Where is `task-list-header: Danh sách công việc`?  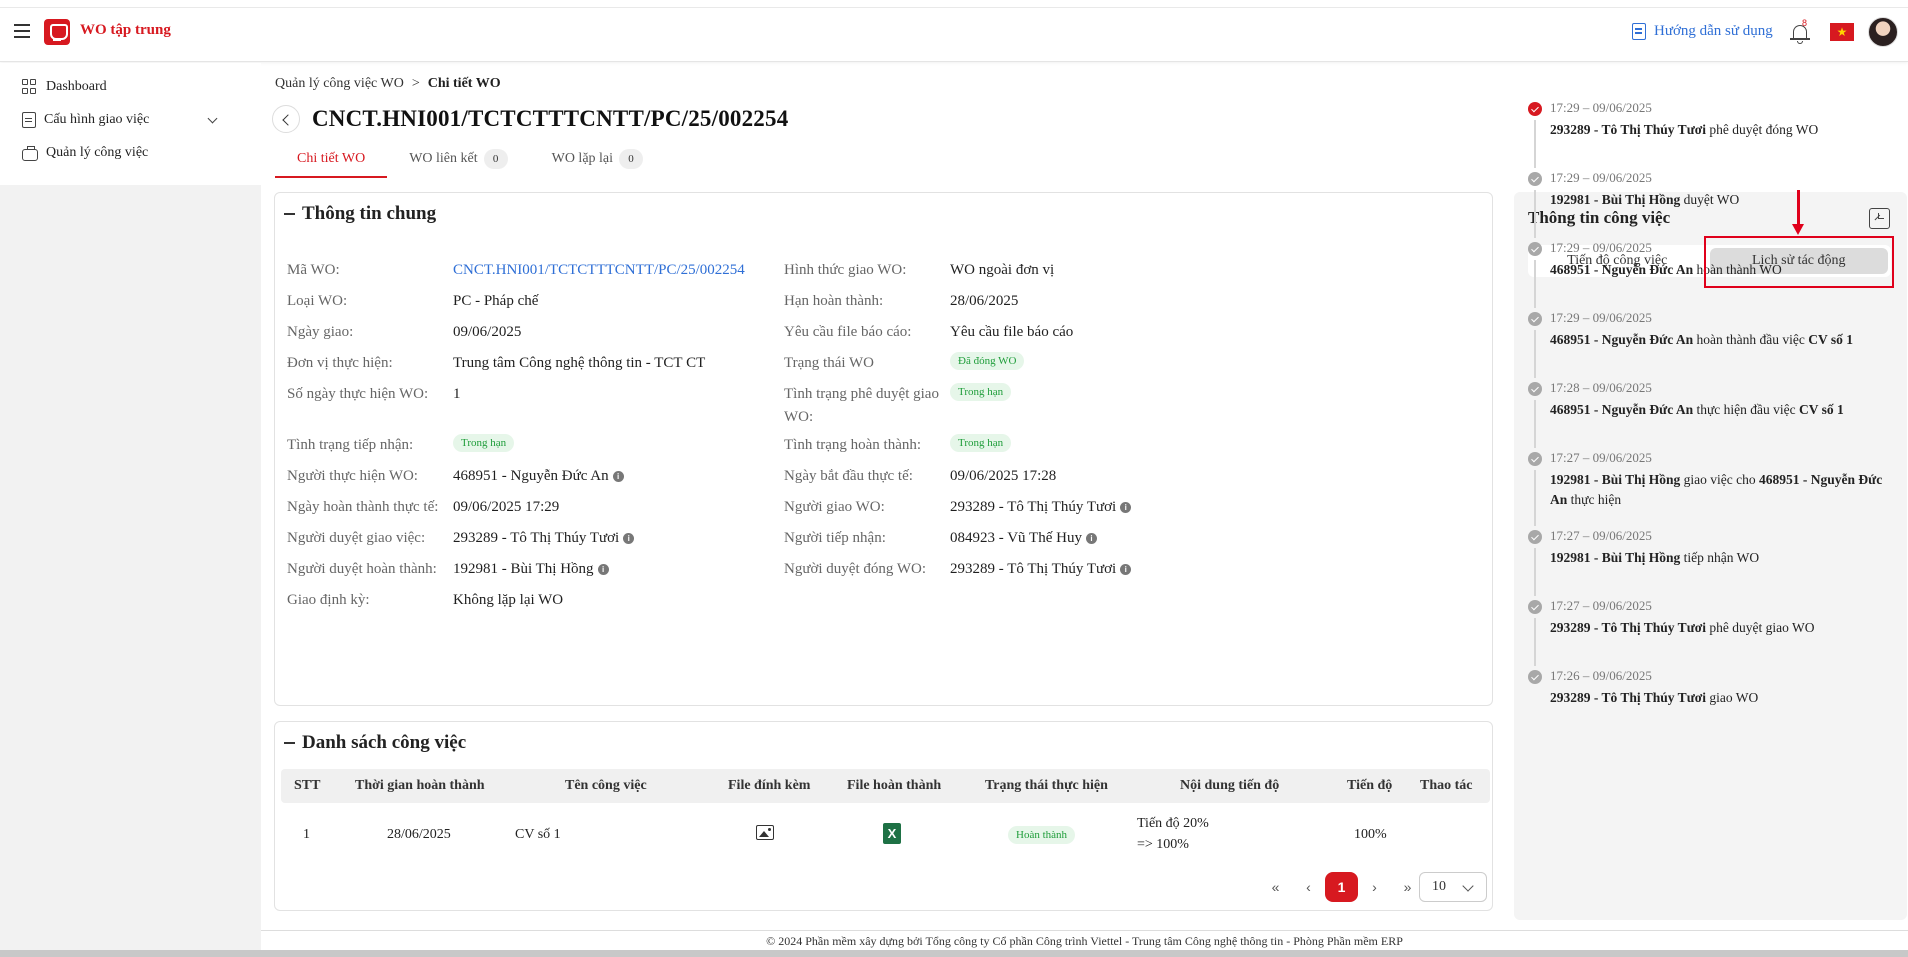
task-list-header: Danh sách công việc is located at coordinates (375, 743).